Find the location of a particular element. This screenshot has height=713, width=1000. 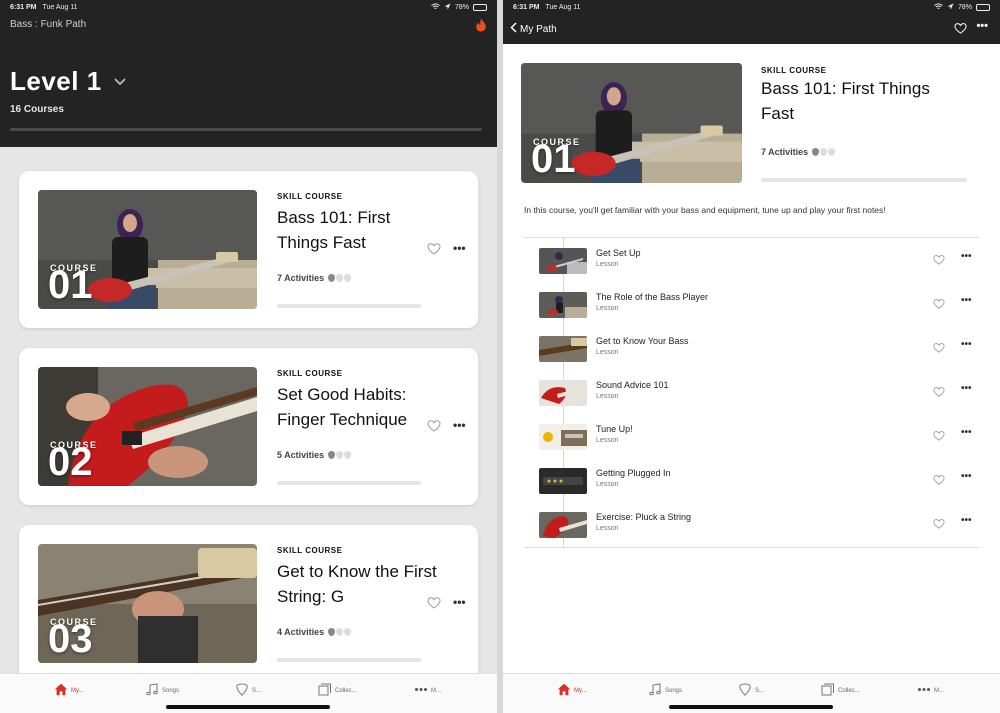

lesson-item: Exercise: Pluck a String Lesson ••• is located at coordinates (751, 524).